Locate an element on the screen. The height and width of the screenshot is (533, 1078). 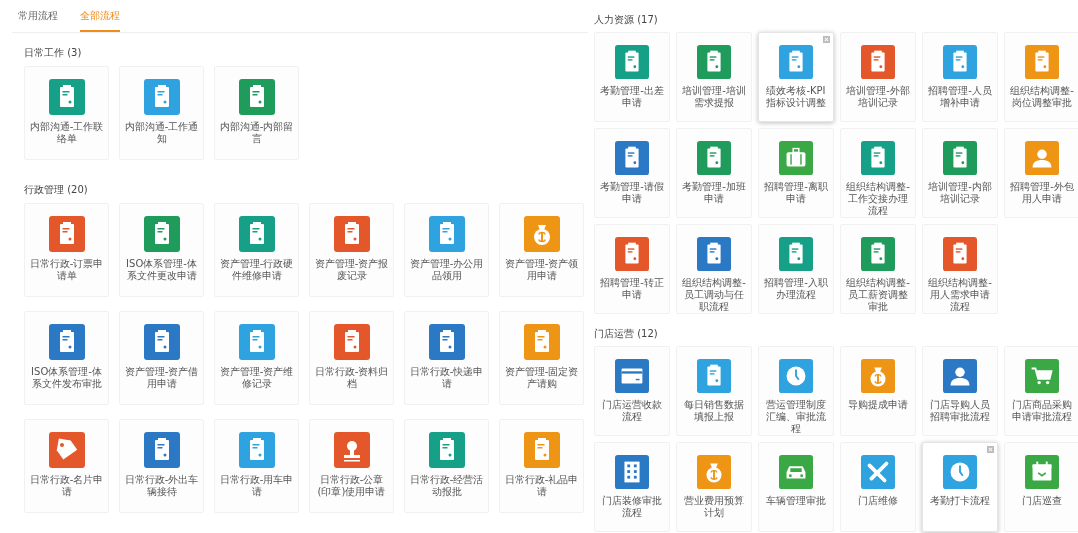
card-label: 考勤管理-请假申请 is located at coordinates (632, 193).